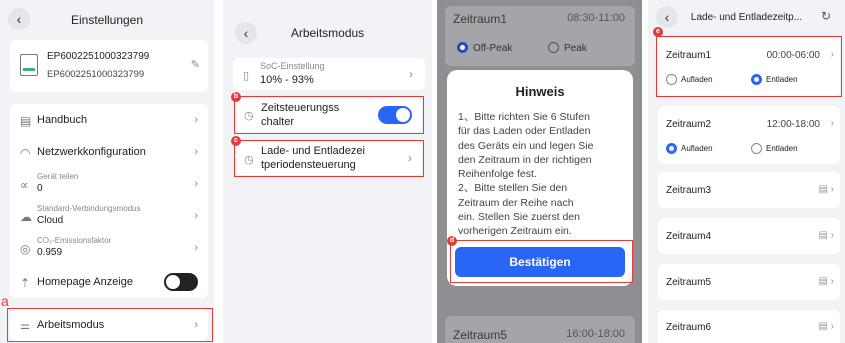 Image resolution: width=845 pixels, height=343 pixels. Describe the element at coordinates (658, 32) in the screenshot. I see `marker-e: e` at that location.